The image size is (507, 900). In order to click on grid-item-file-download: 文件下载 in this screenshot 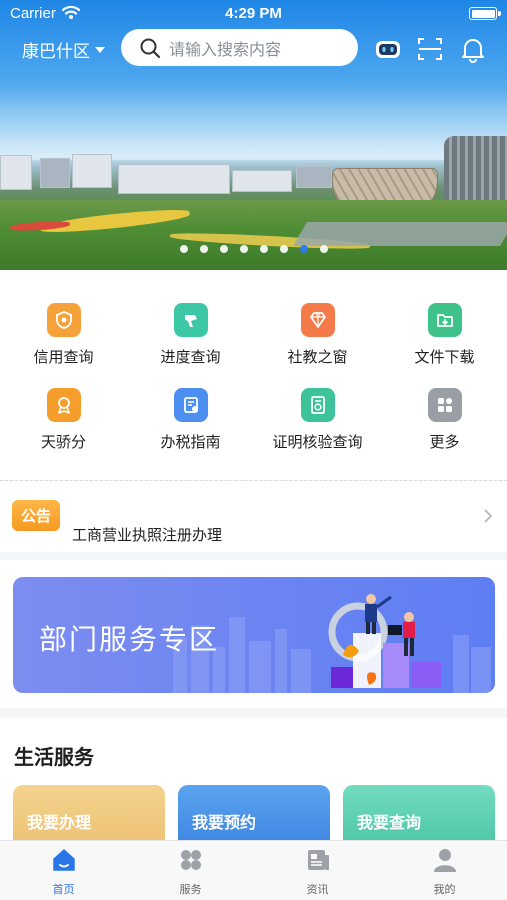, I will do `click(444, 335)`.